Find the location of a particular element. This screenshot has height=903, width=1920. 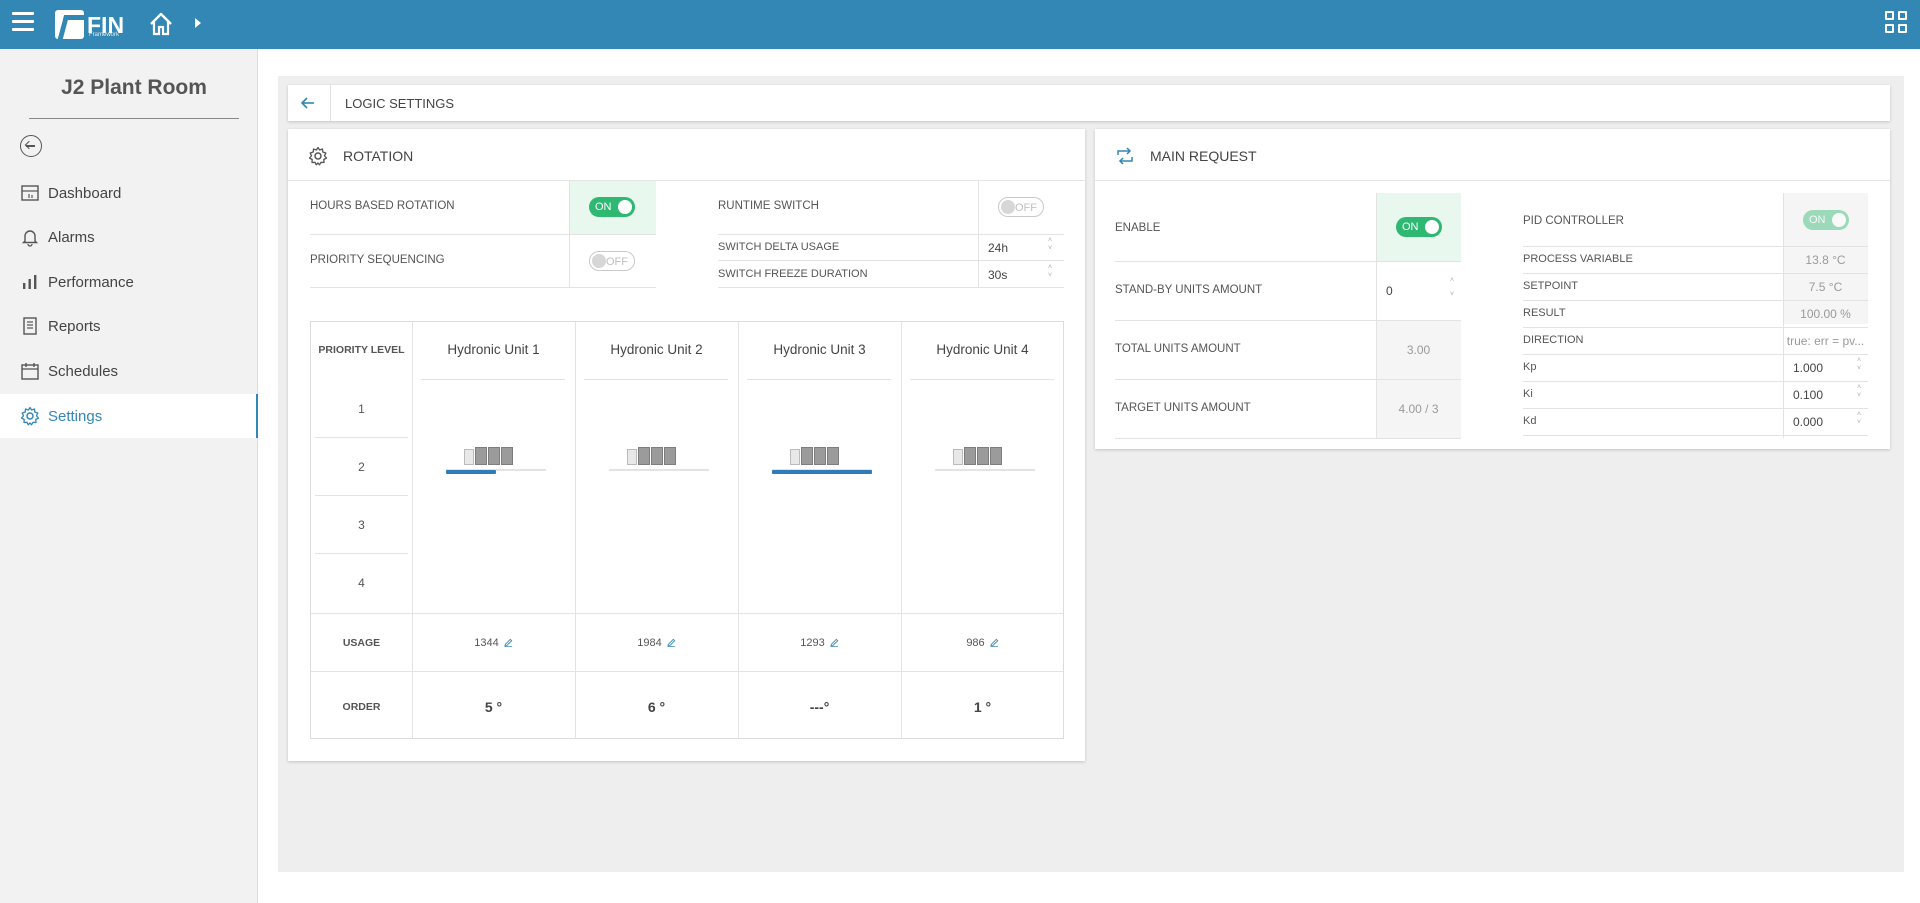

report-icon is located at coordinates (30, 326).